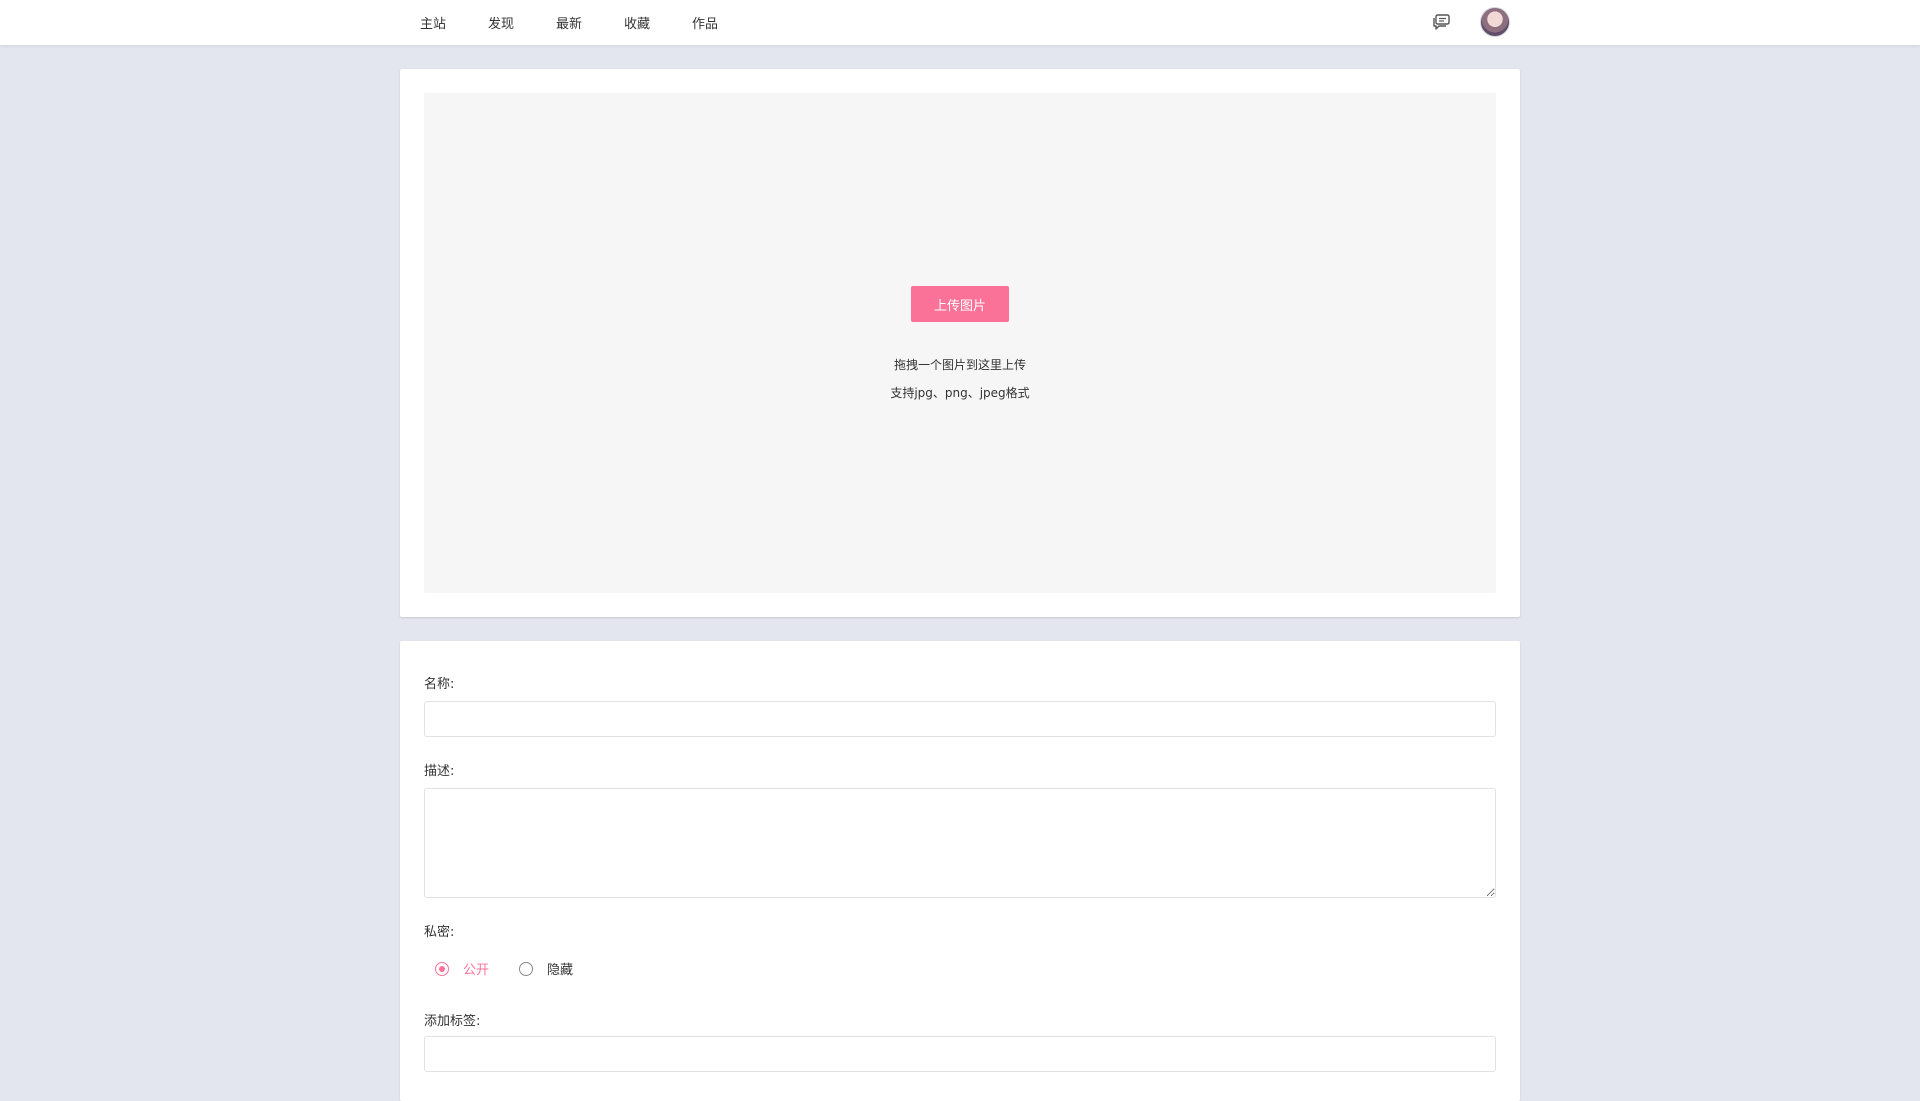 Image resolution: width=1920 pixels, height=1101 pixels. I want to click on tags-input, so click(960, 1054).